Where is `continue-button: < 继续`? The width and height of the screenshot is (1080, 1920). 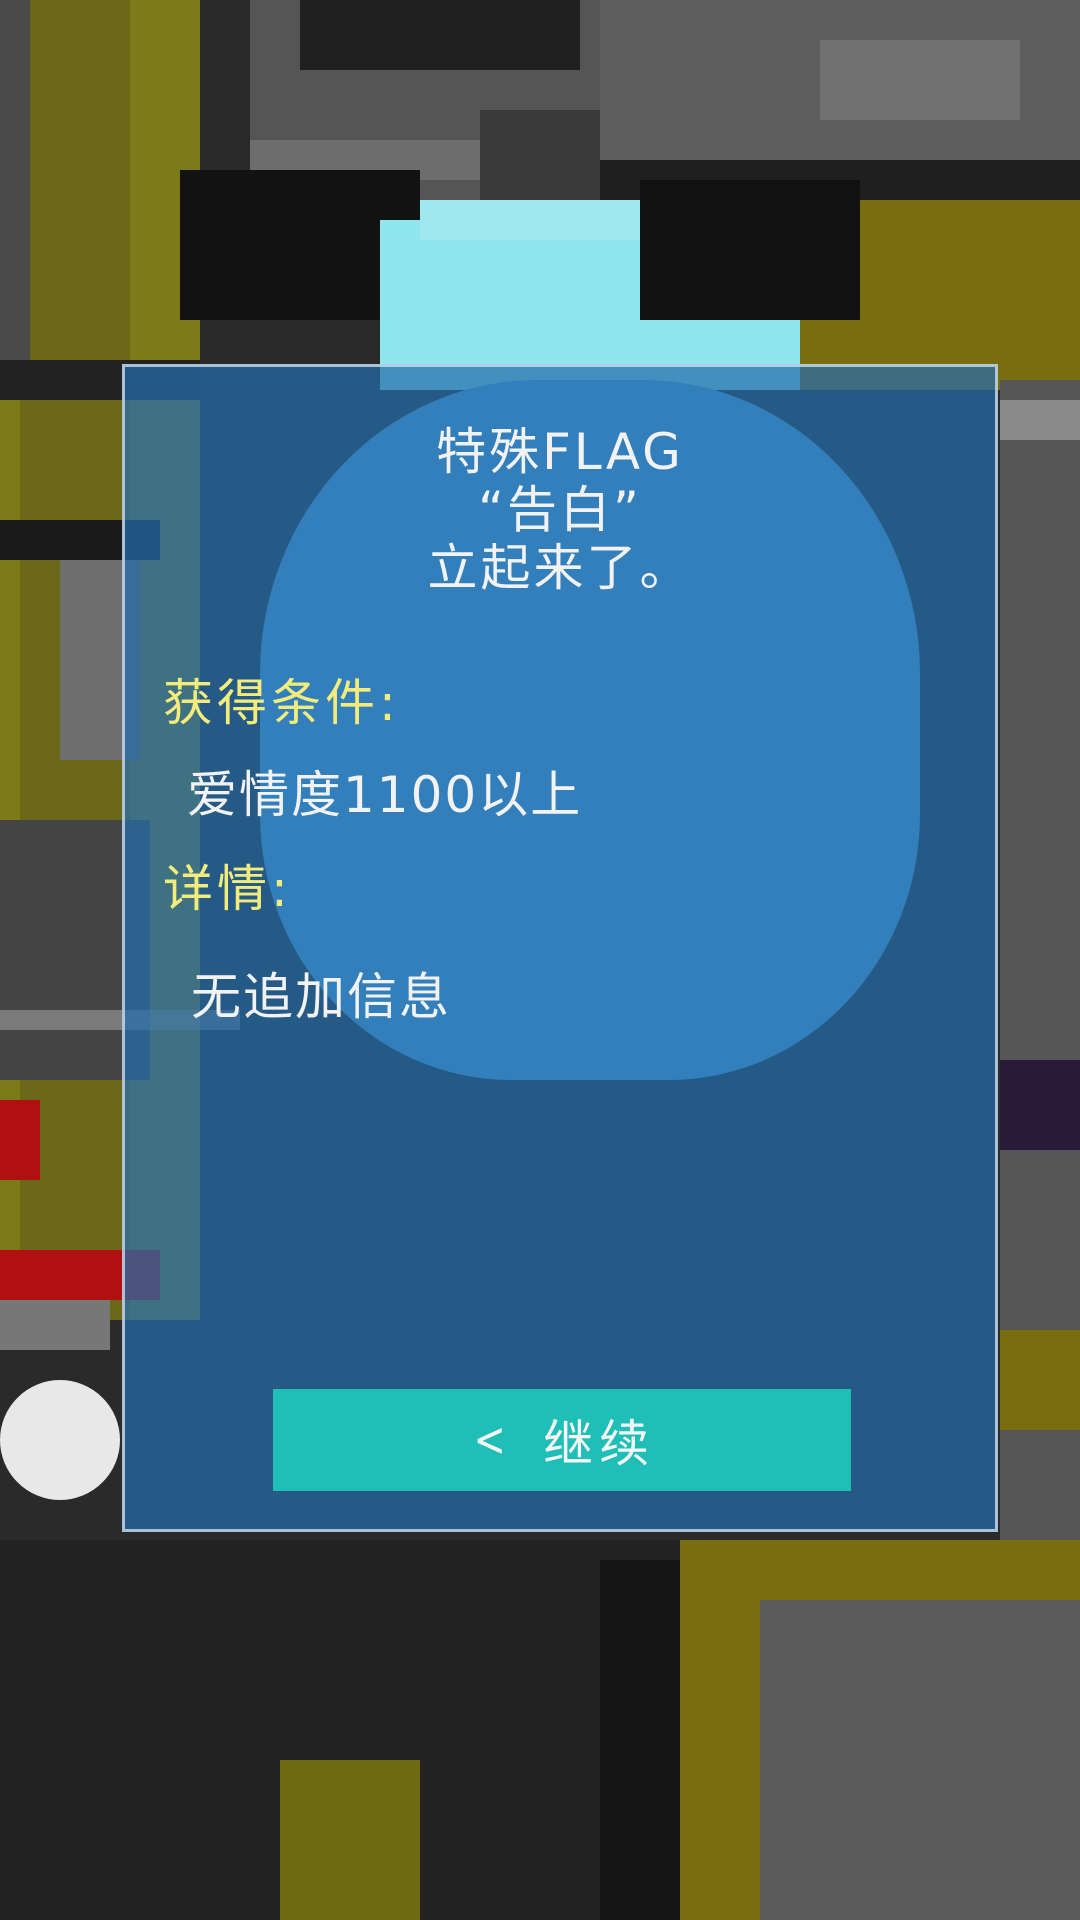
continue-button: < 继续 is located at coordinates (562, 1440).